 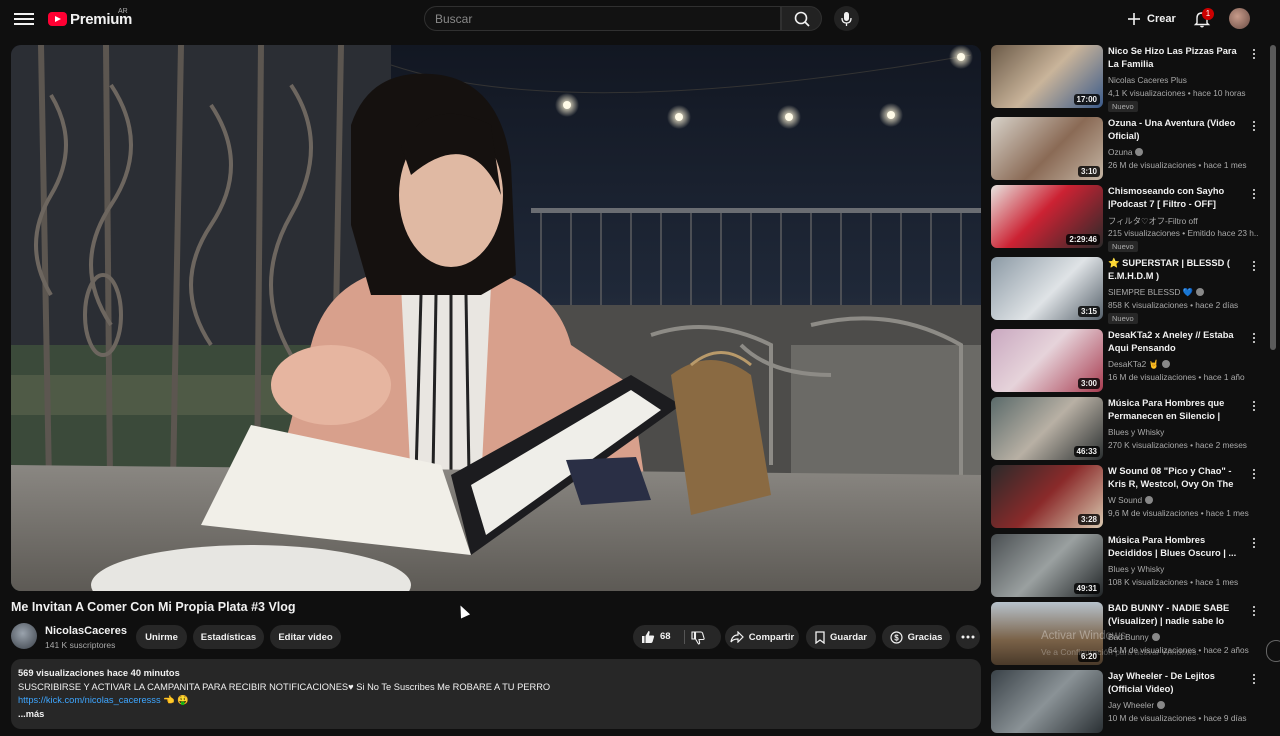 I want to click on account-avatar, so click(x=1239, y=18).